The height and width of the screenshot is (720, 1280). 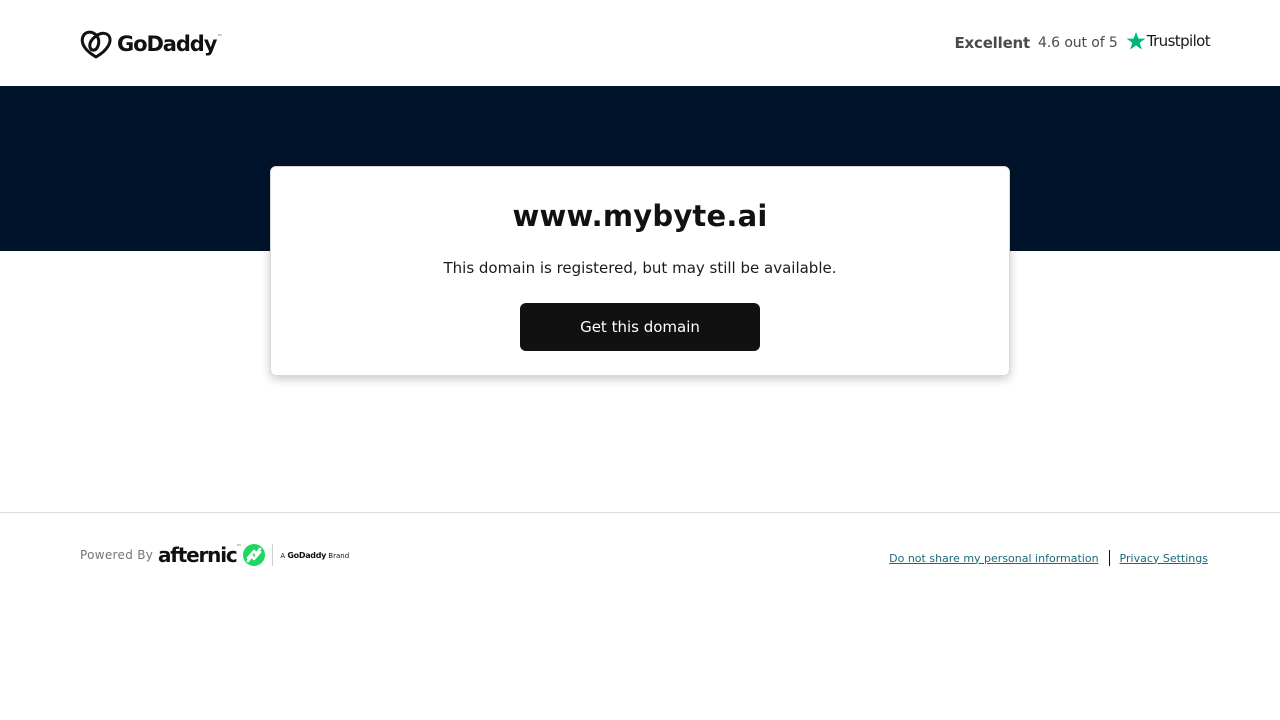 I want to click on do-not-share-link: Do not share my personal information, so click(x=993, y=558).